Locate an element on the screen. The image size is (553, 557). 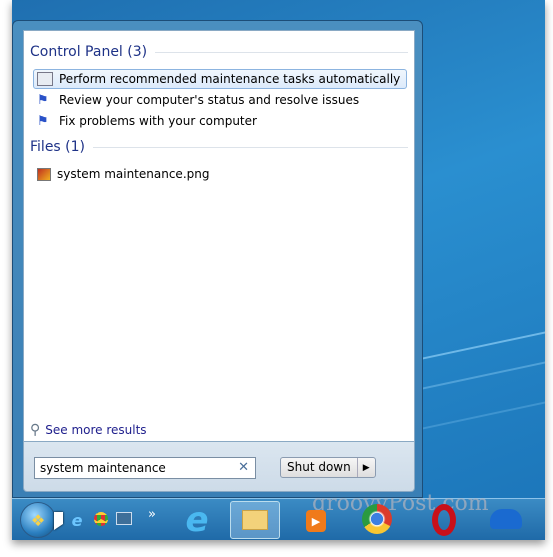
result-fix-problems: ⚑ Fix problems with your computer is located at coordinates (220, 121).